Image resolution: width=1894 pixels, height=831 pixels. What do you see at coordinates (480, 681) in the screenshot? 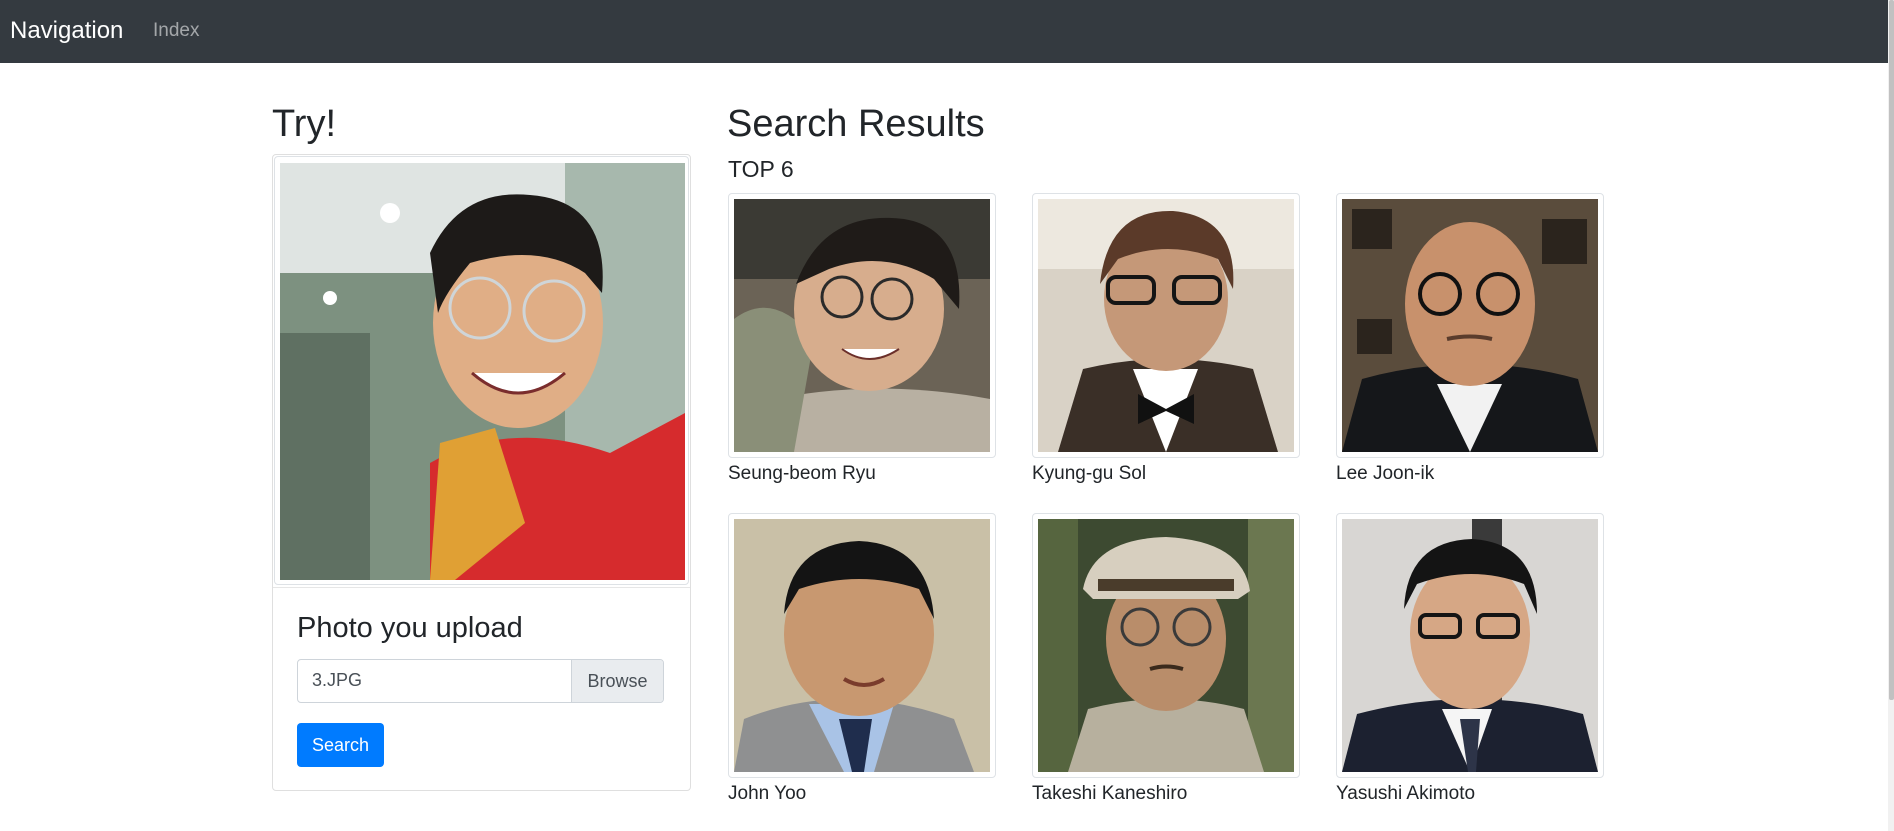
I see `file-input: 3.JPG Browse` at bounding box center [480, 681].